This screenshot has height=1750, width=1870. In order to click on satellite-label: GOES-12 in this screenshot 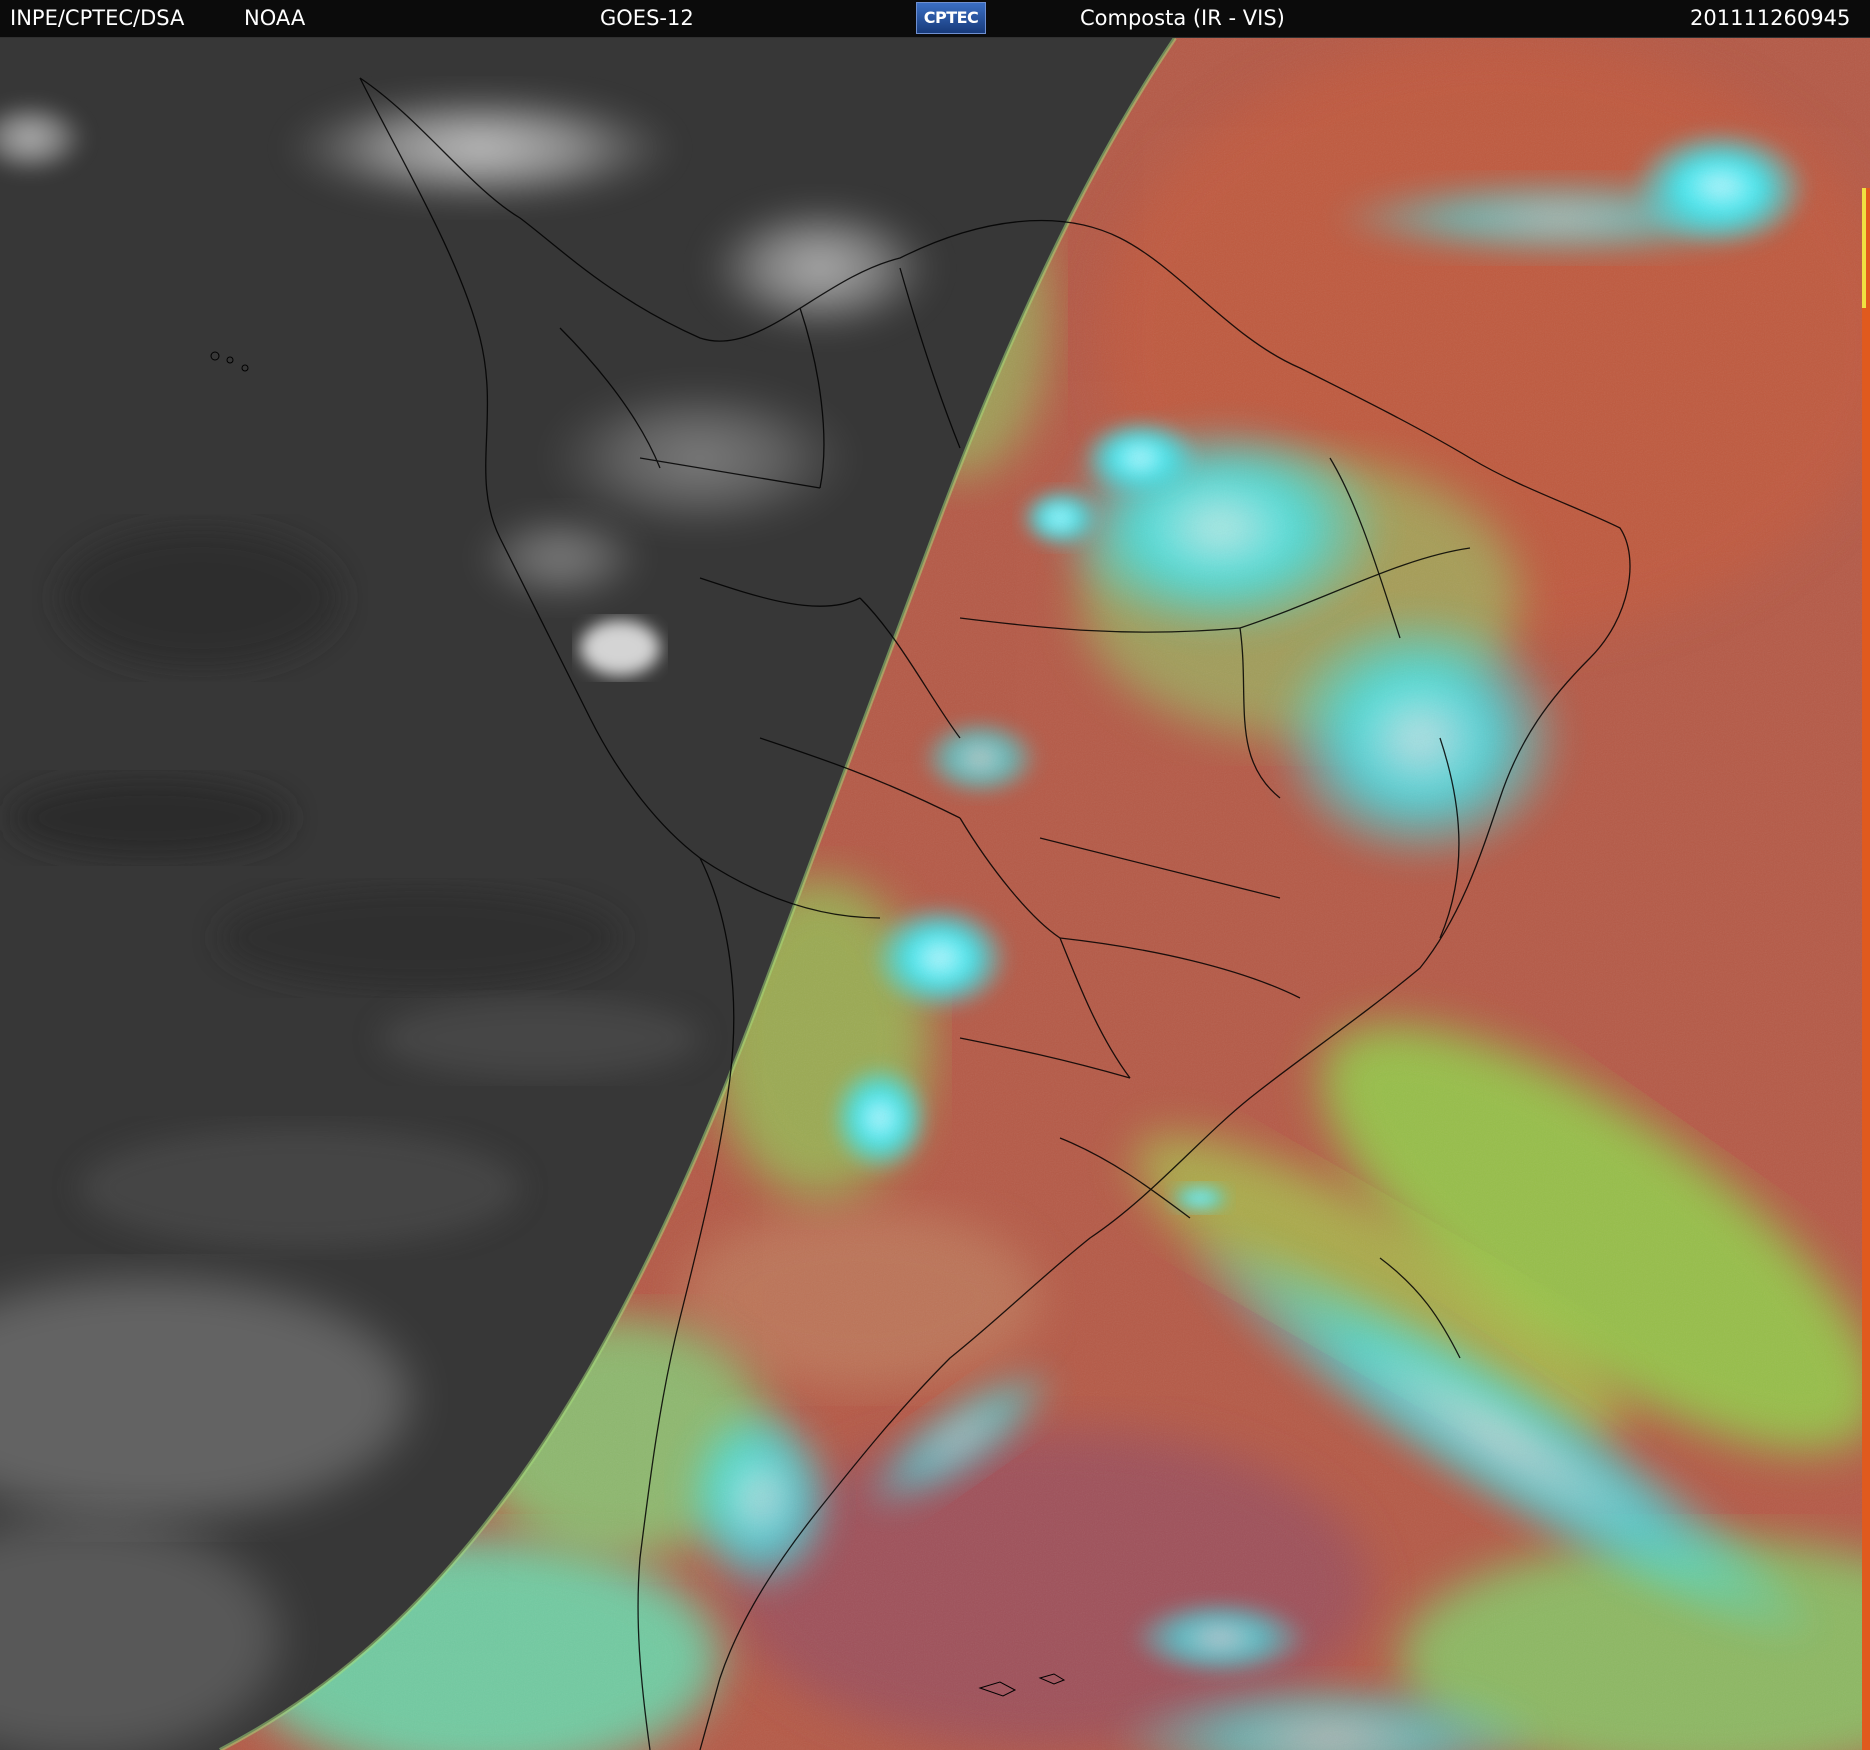, I will do `click(647, 18)`.